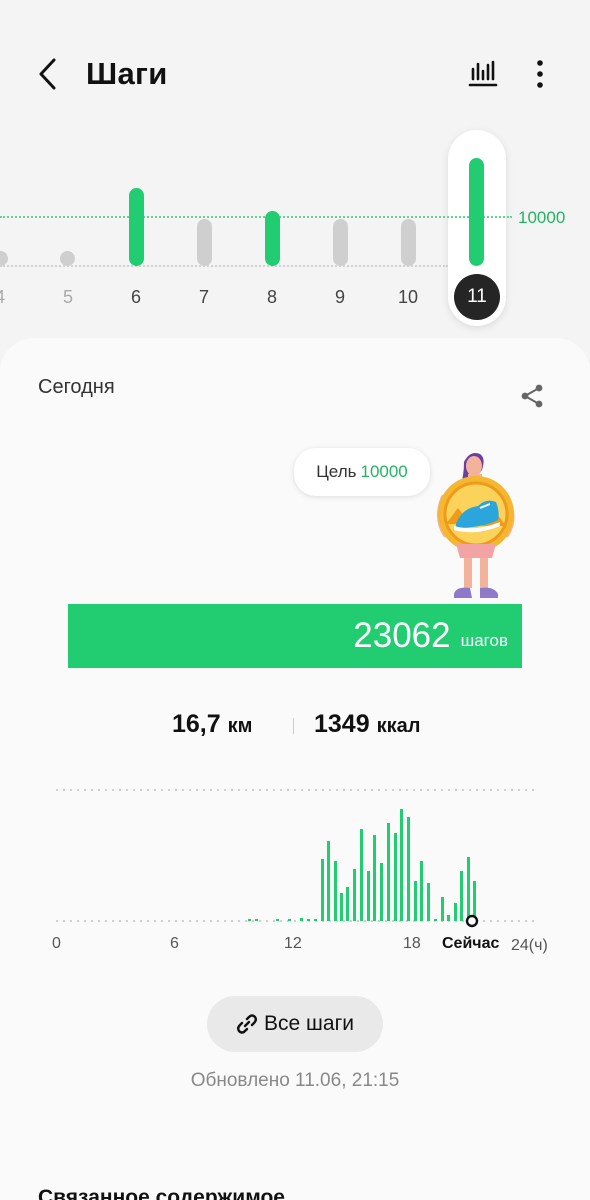 Image resolution: width=590 pixels, height=1200 pixels. I want to click on stats-divider, so click(293, 726).